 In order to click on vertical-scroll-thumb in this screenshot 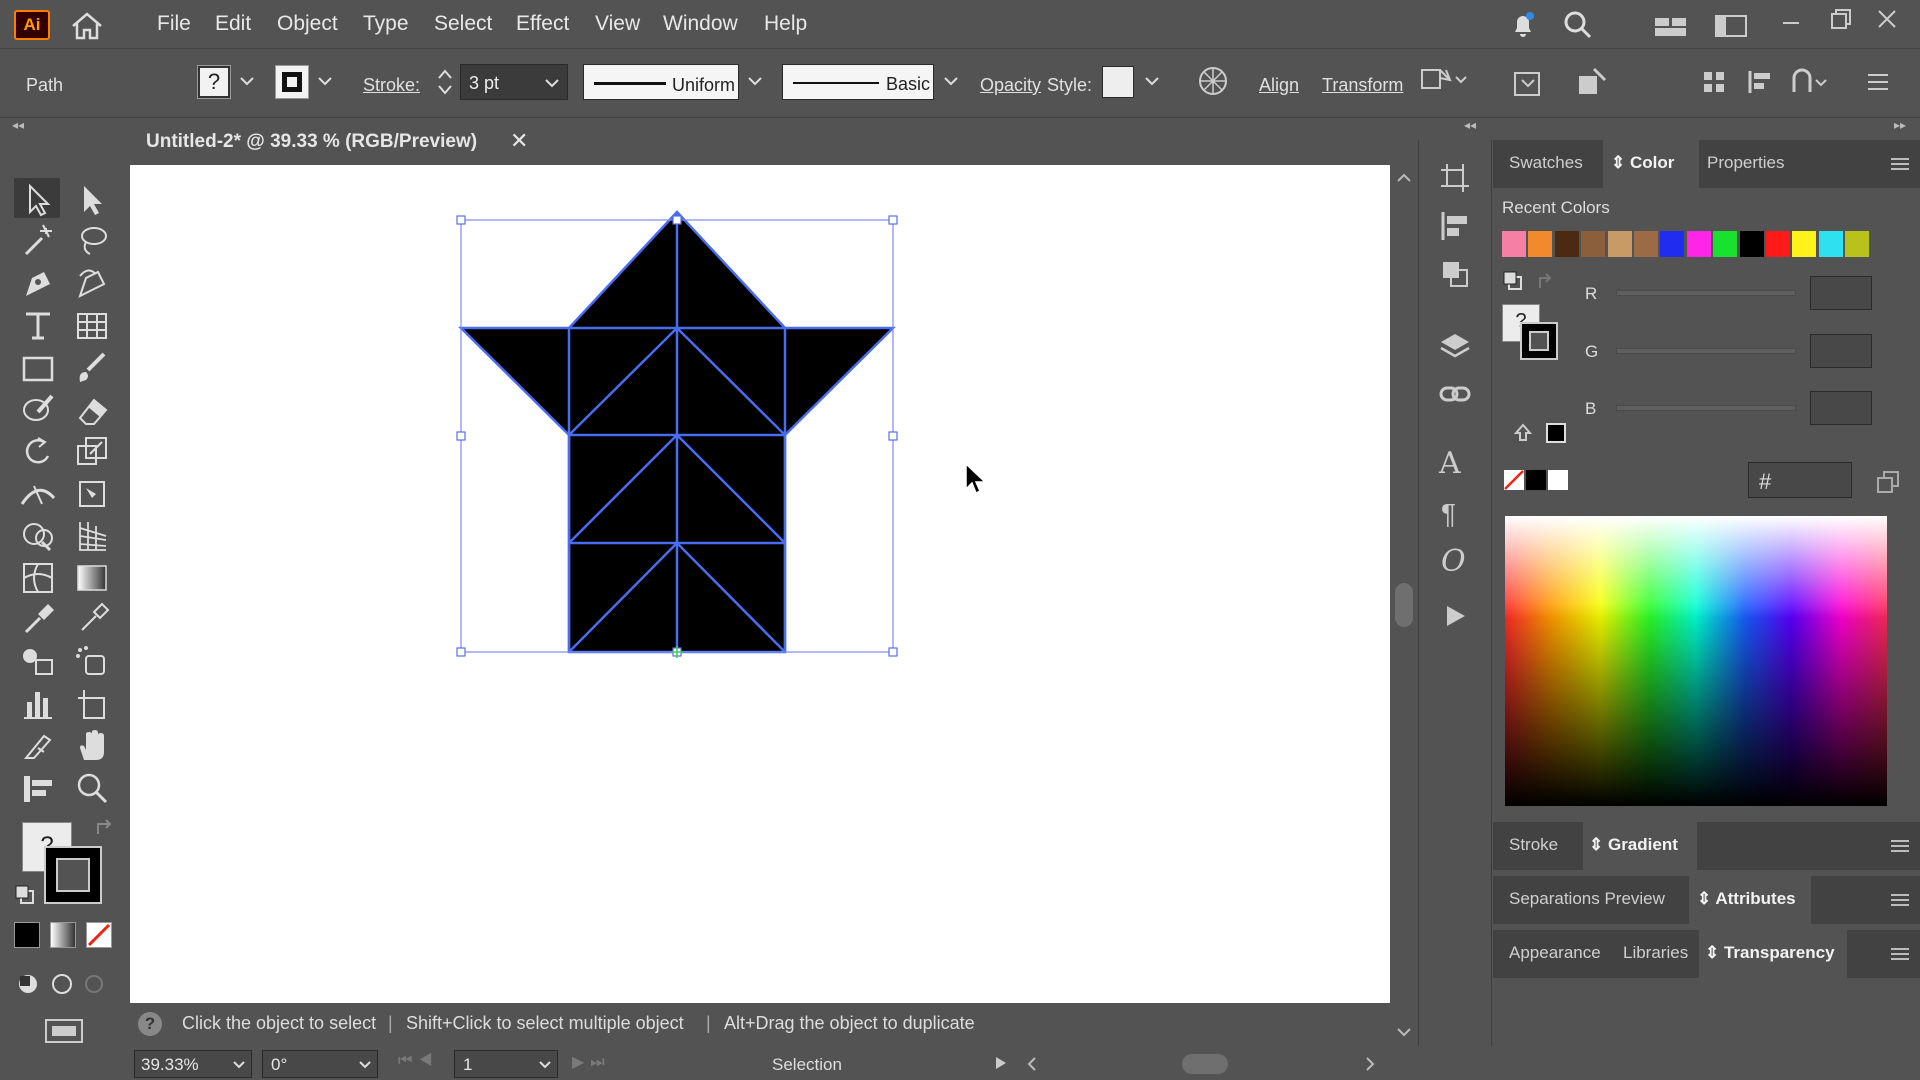, I will do `click(1404, 605)`.